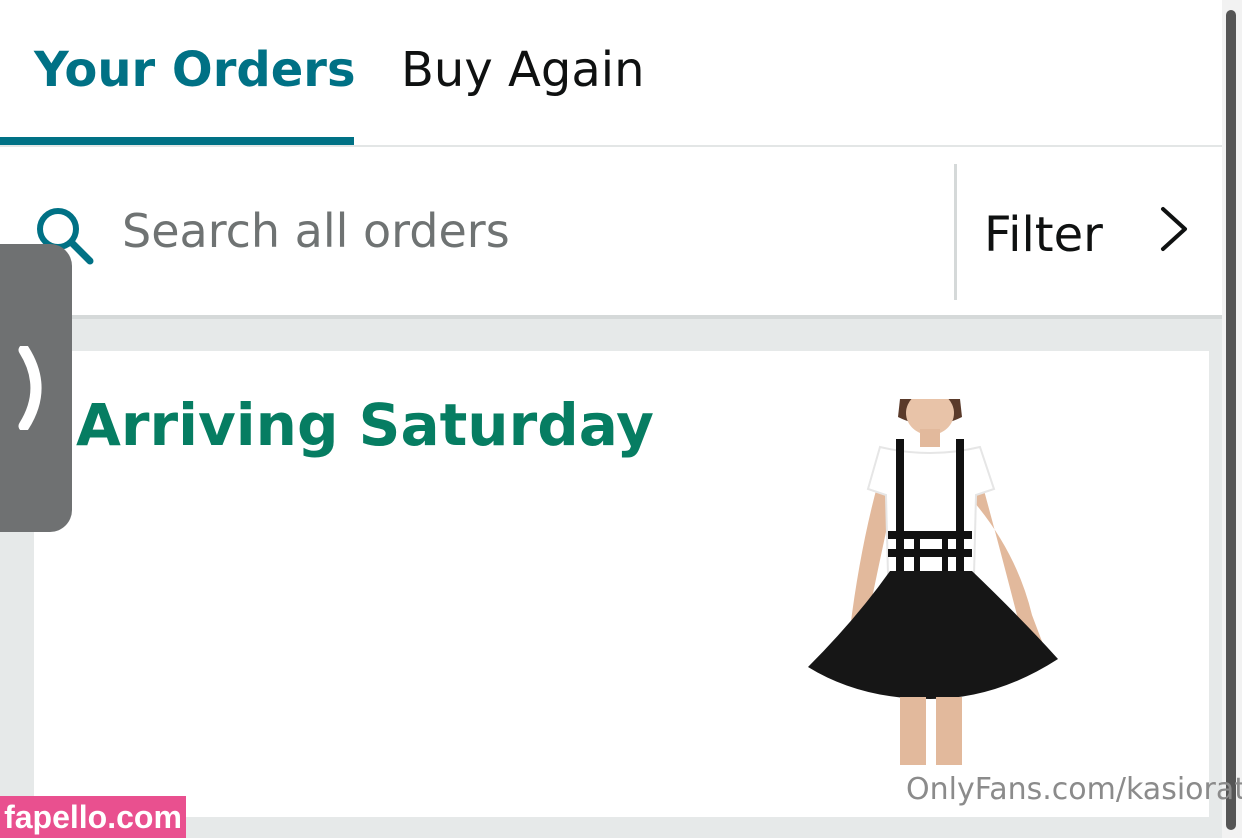 Image resolution: width=1242 pixels, height=838 pixels. I want to click on filter-button: Filter, so click(1091, 231).